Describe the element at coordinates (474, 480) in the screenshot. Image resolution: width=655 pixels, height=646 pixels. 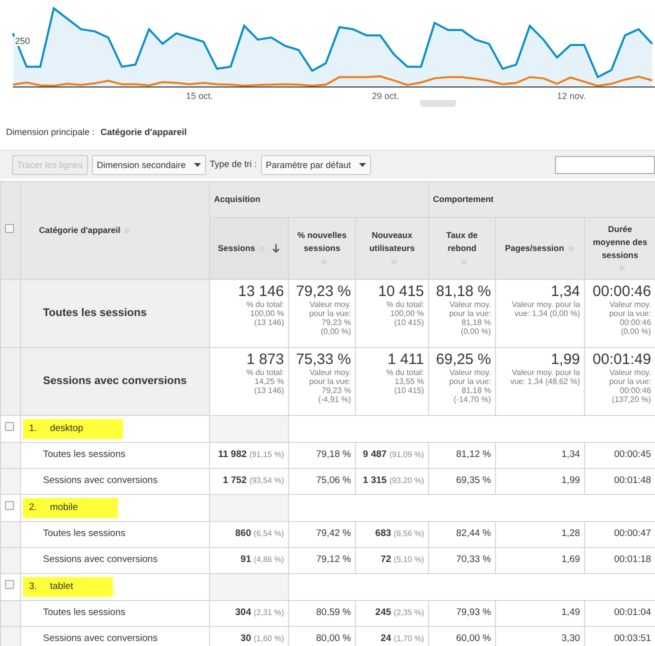
I see `table-cell: 69,35 %` at that location.